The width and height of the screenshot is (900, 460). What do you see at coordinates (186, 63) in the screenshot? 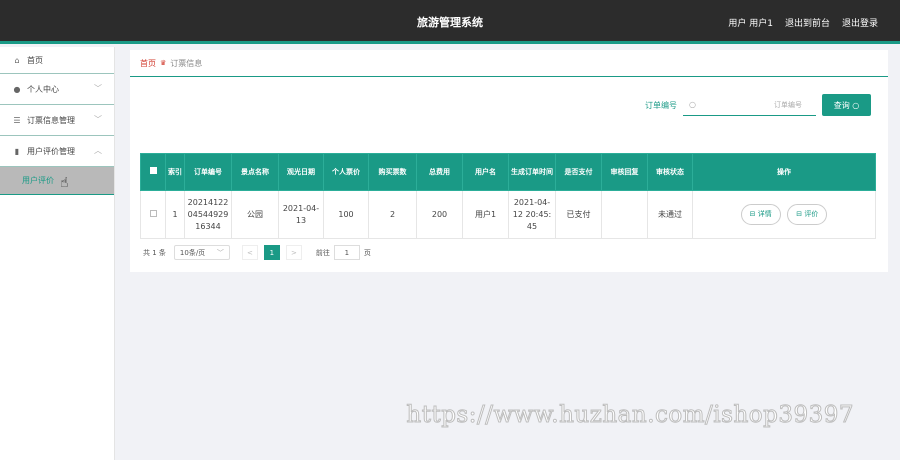
I see `breadcrumb-current: 订票信息` at bounding box center [186, 63].